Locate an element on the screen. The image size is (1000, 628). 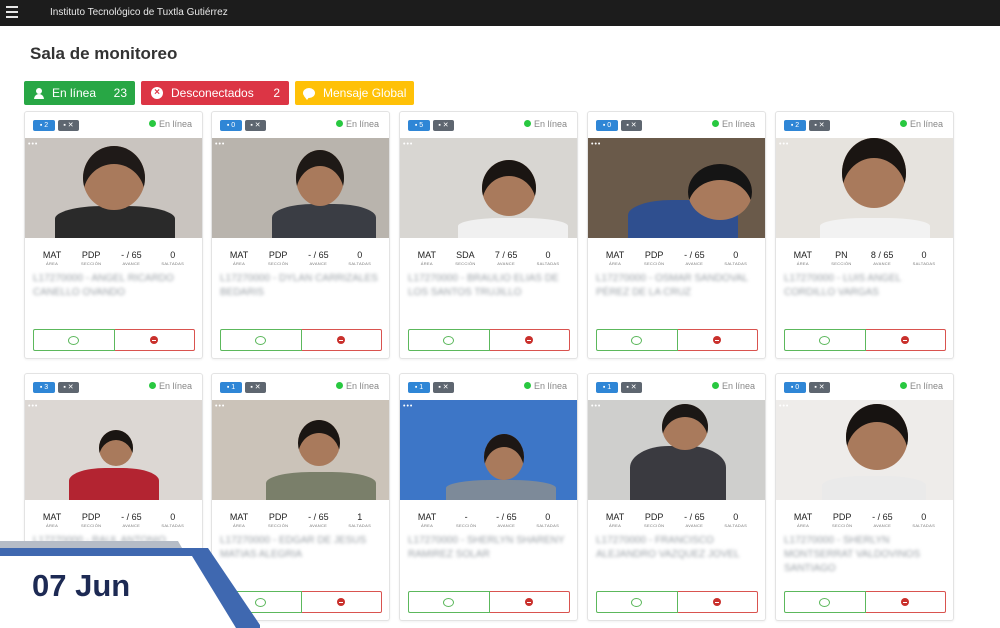
hamburger-menu-icon is located at coordinates (12, 12).